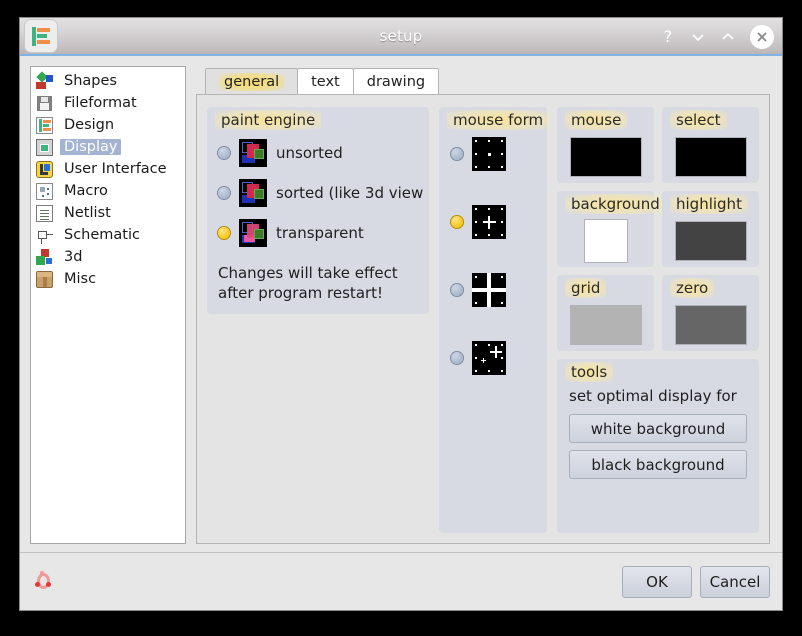 This screenshot has height=636, width=802. I want to click on sidebar-item-label: Display, so click(91, 147).